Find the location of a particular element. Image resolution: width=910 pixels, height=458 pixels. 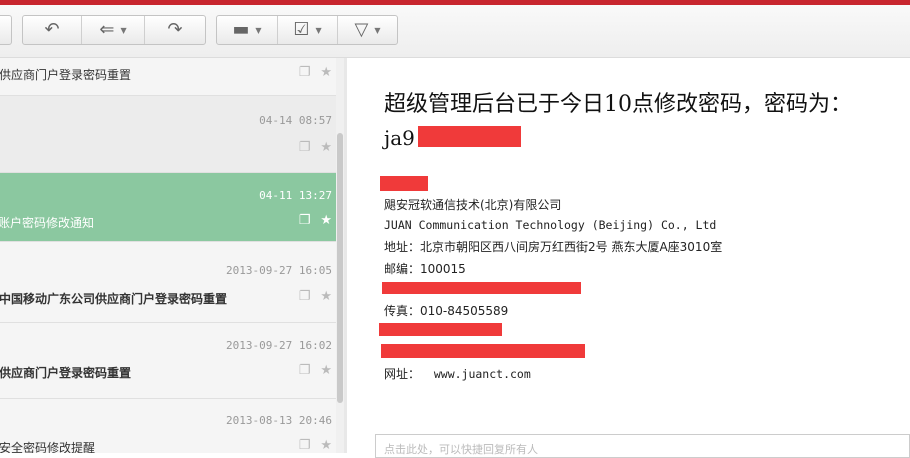

list-item: 04-14 08:57 ❐ ★ is located at coordinates (168, 134).